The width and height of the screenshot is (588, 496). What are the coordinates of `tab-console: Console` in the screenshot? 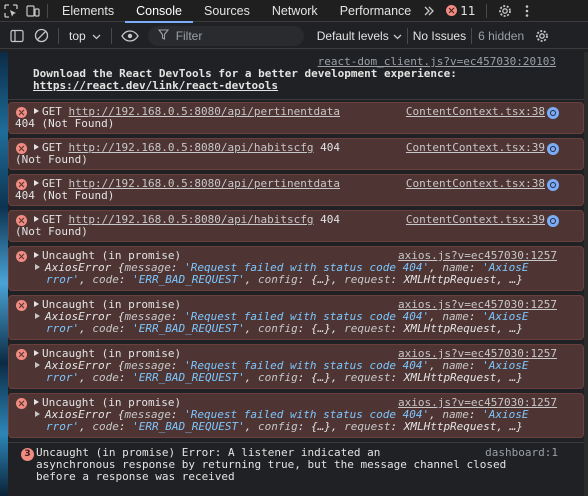 It's located at (159, 11).